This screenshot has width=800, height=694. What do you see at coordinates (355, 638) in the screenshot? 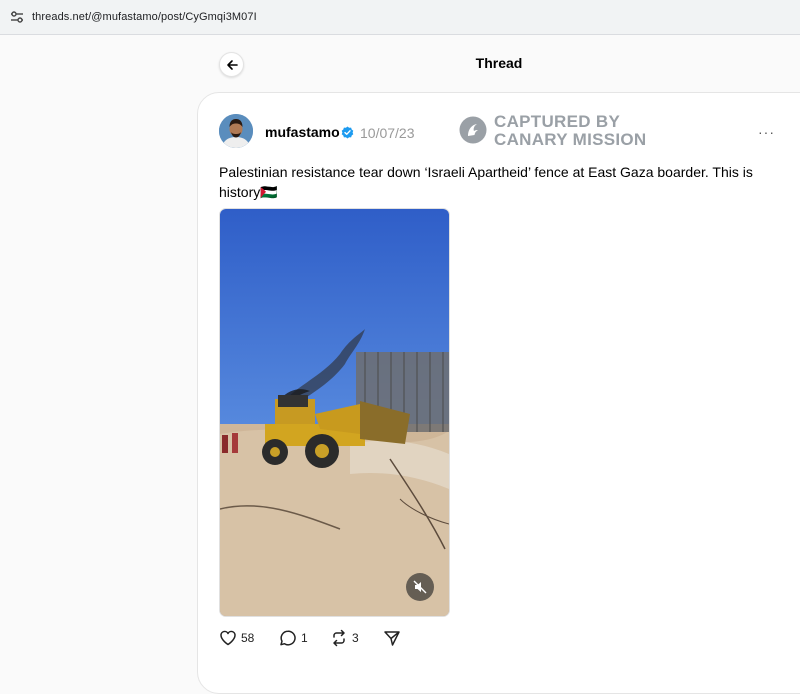
I see `repost-count: 3` at bounding box center [355, 638].